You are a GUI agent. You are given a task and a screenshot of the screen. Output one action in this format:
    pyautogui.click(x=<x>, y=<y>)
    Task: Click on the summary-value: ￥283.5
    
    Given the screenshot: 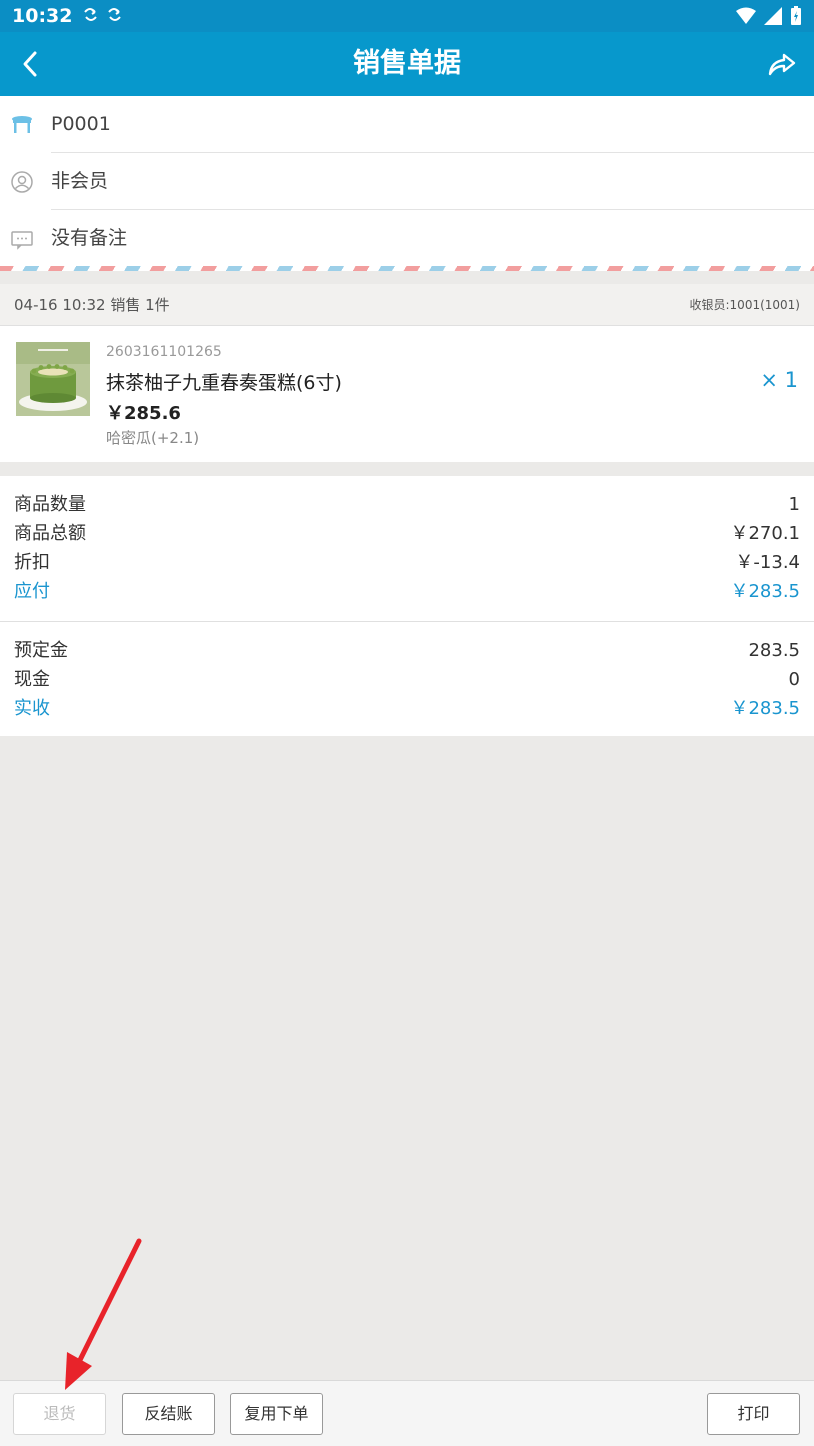 What is the action you would take?
    pyautogui.click(x=765, y=591)
    